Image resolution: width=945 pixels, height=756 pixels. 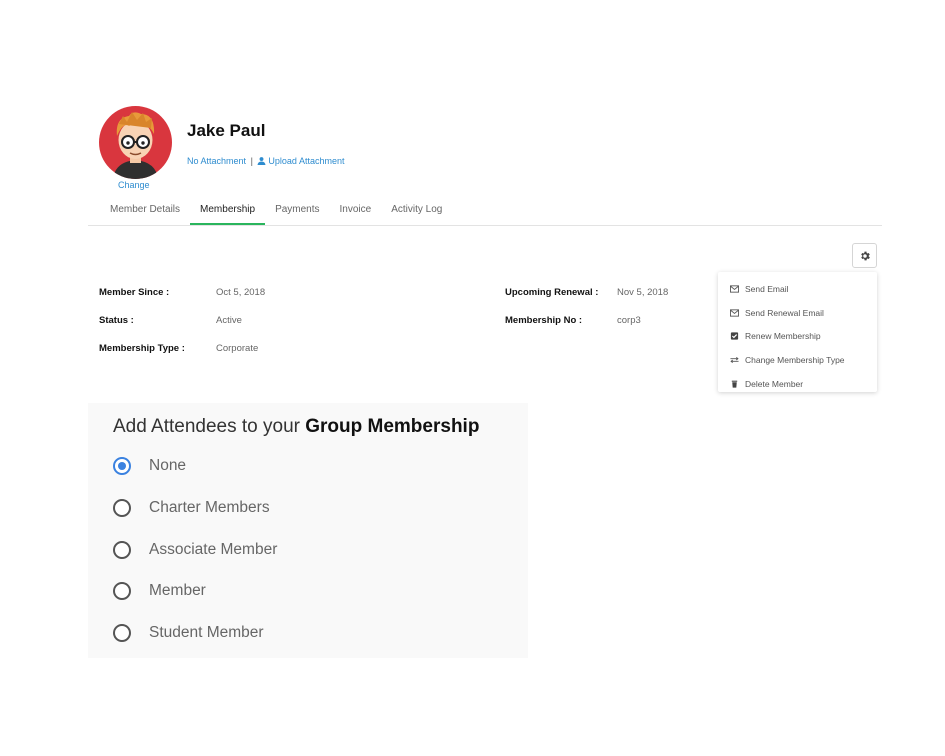 I want to click on membership-no-label: Membership No :, so click(x=544, y=320).